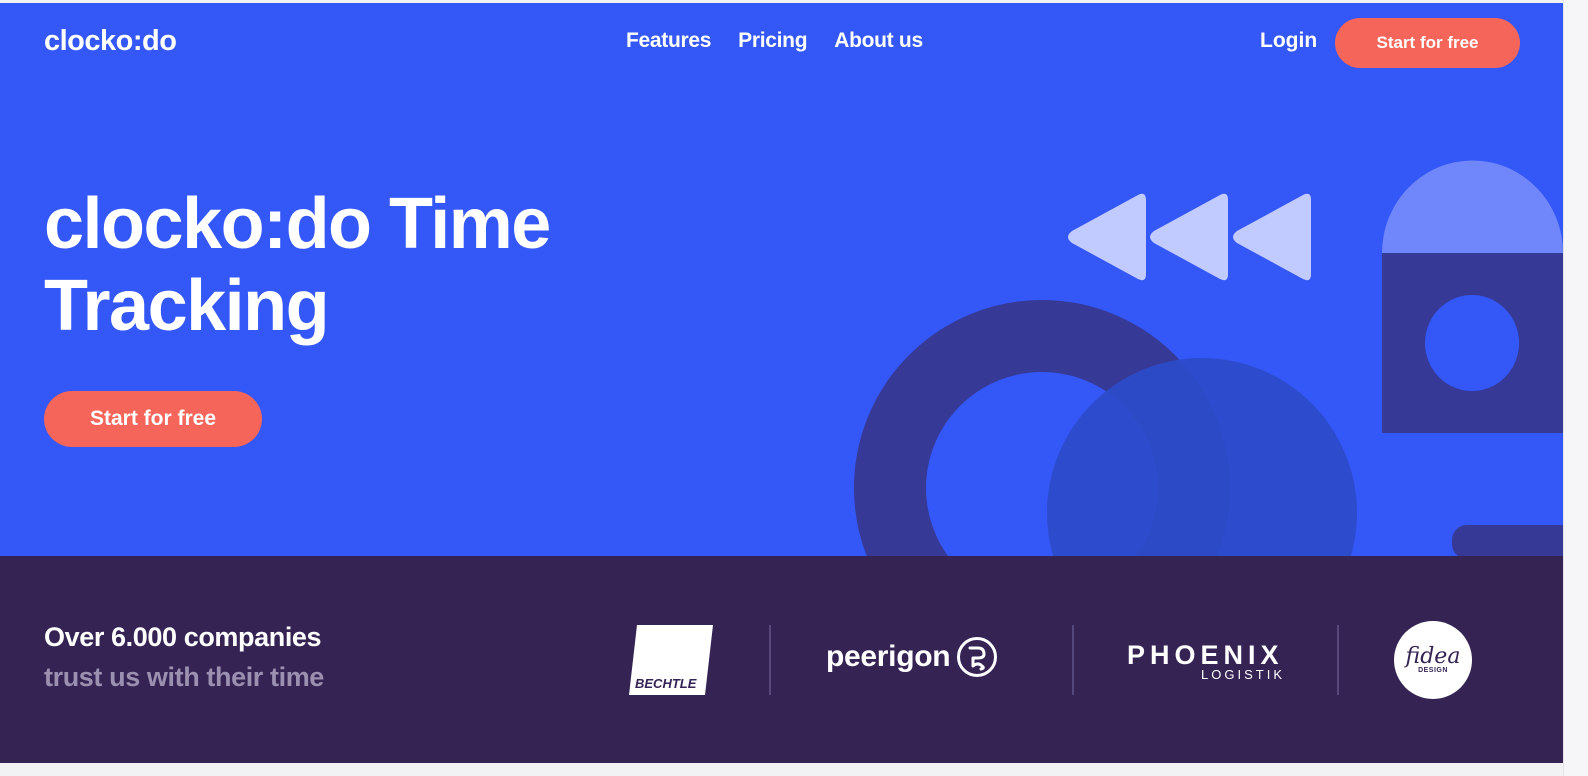 The height and width of the screenshot is (776, 1588). Describe the element at coordinates (183, 637) in the screenshot. I see `trust-headline: Over 6.000 companies` at that location.